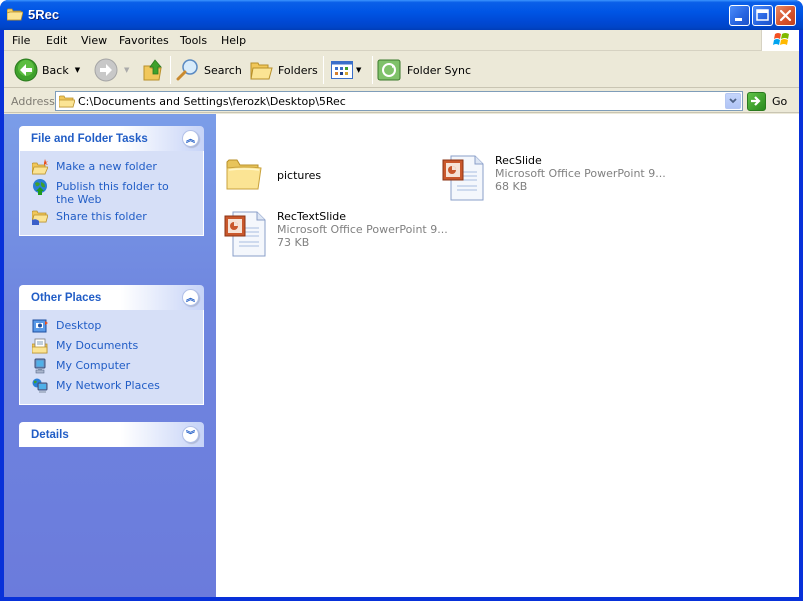  What do you see at coordinates (79, 325) in the screenshot?
I see `place-label: Desktop` at bounding box center [79, 325].